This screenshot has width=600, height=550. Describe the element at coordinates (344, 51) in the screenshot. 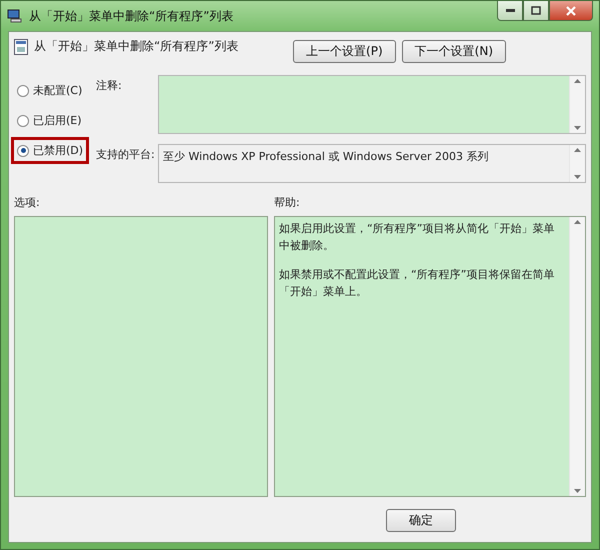

I see `previous-setting-button: 上一个设置(P)` at that location.